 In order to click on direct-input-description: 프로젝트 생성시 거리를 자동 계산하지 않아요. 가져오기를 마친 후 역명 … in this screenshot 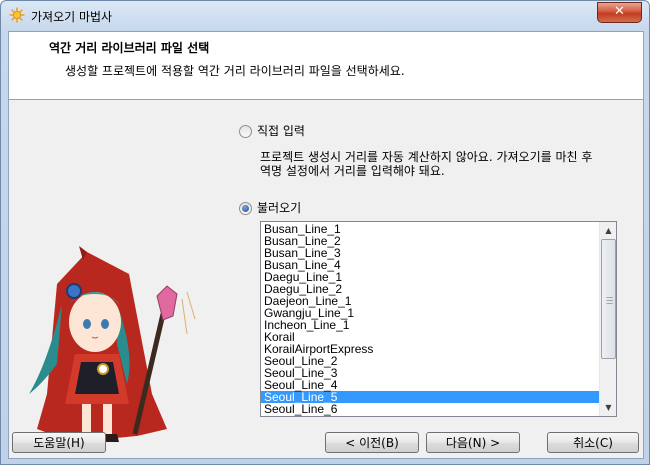, I will do `click(450, 164)`.